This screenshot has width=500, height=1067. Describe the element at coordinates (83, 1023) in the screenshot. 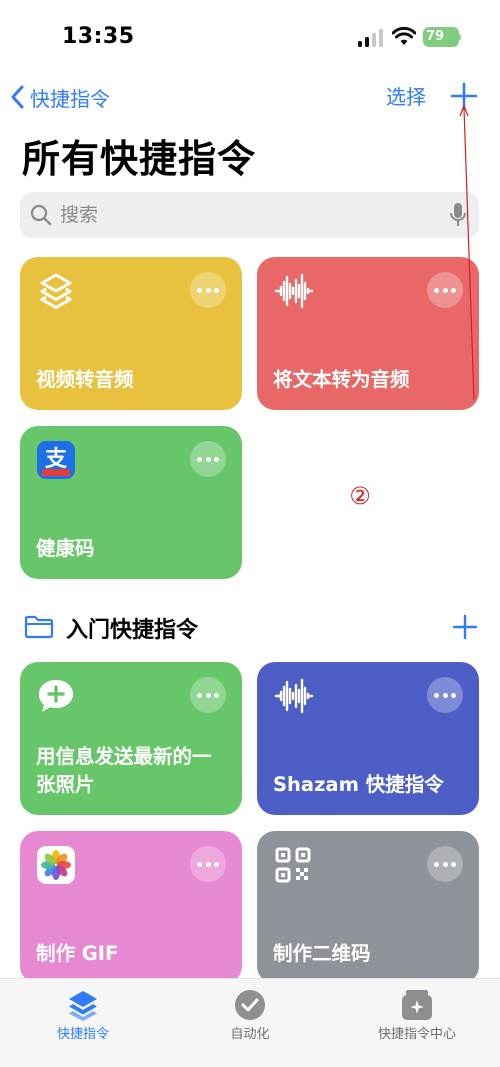

I see `tab-shortcuts: 快捷指令` at that location.